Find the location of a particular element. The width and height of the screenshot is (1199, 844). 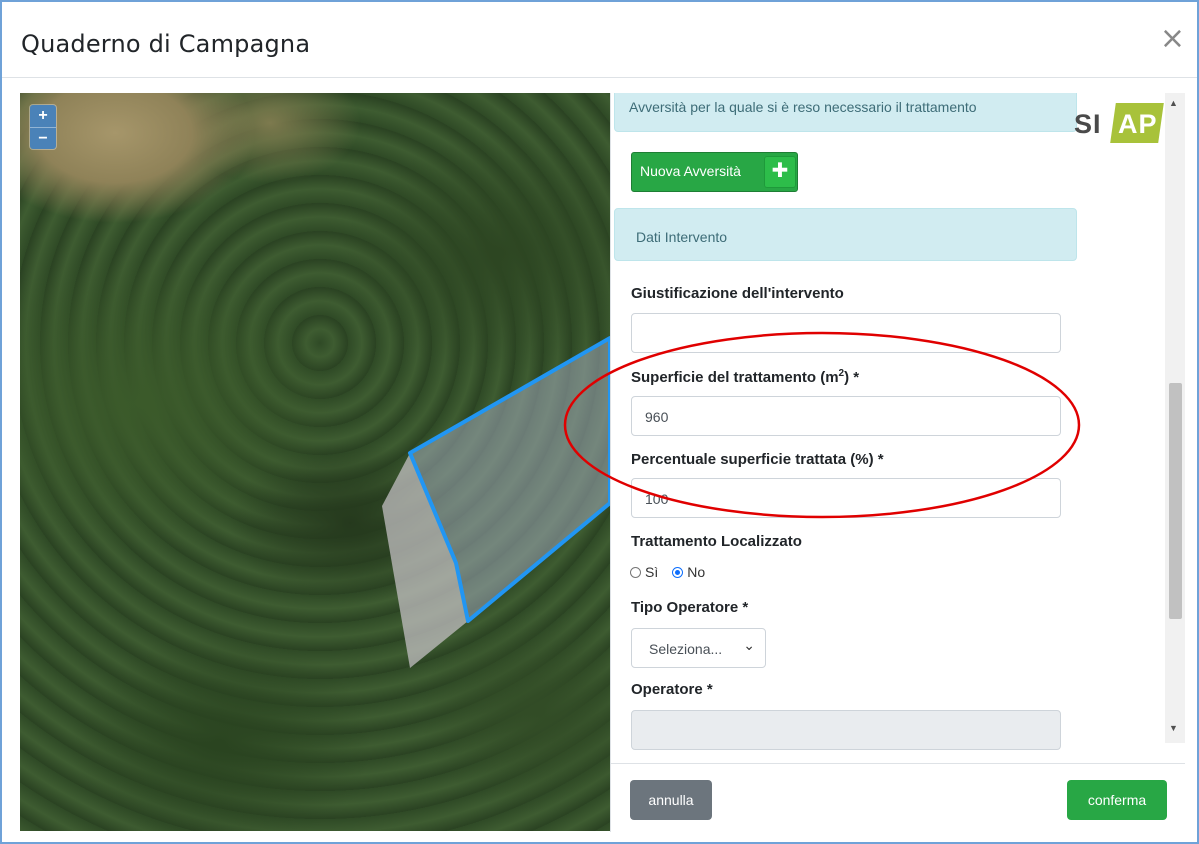

radio-no is located at coordinates (678, 572).